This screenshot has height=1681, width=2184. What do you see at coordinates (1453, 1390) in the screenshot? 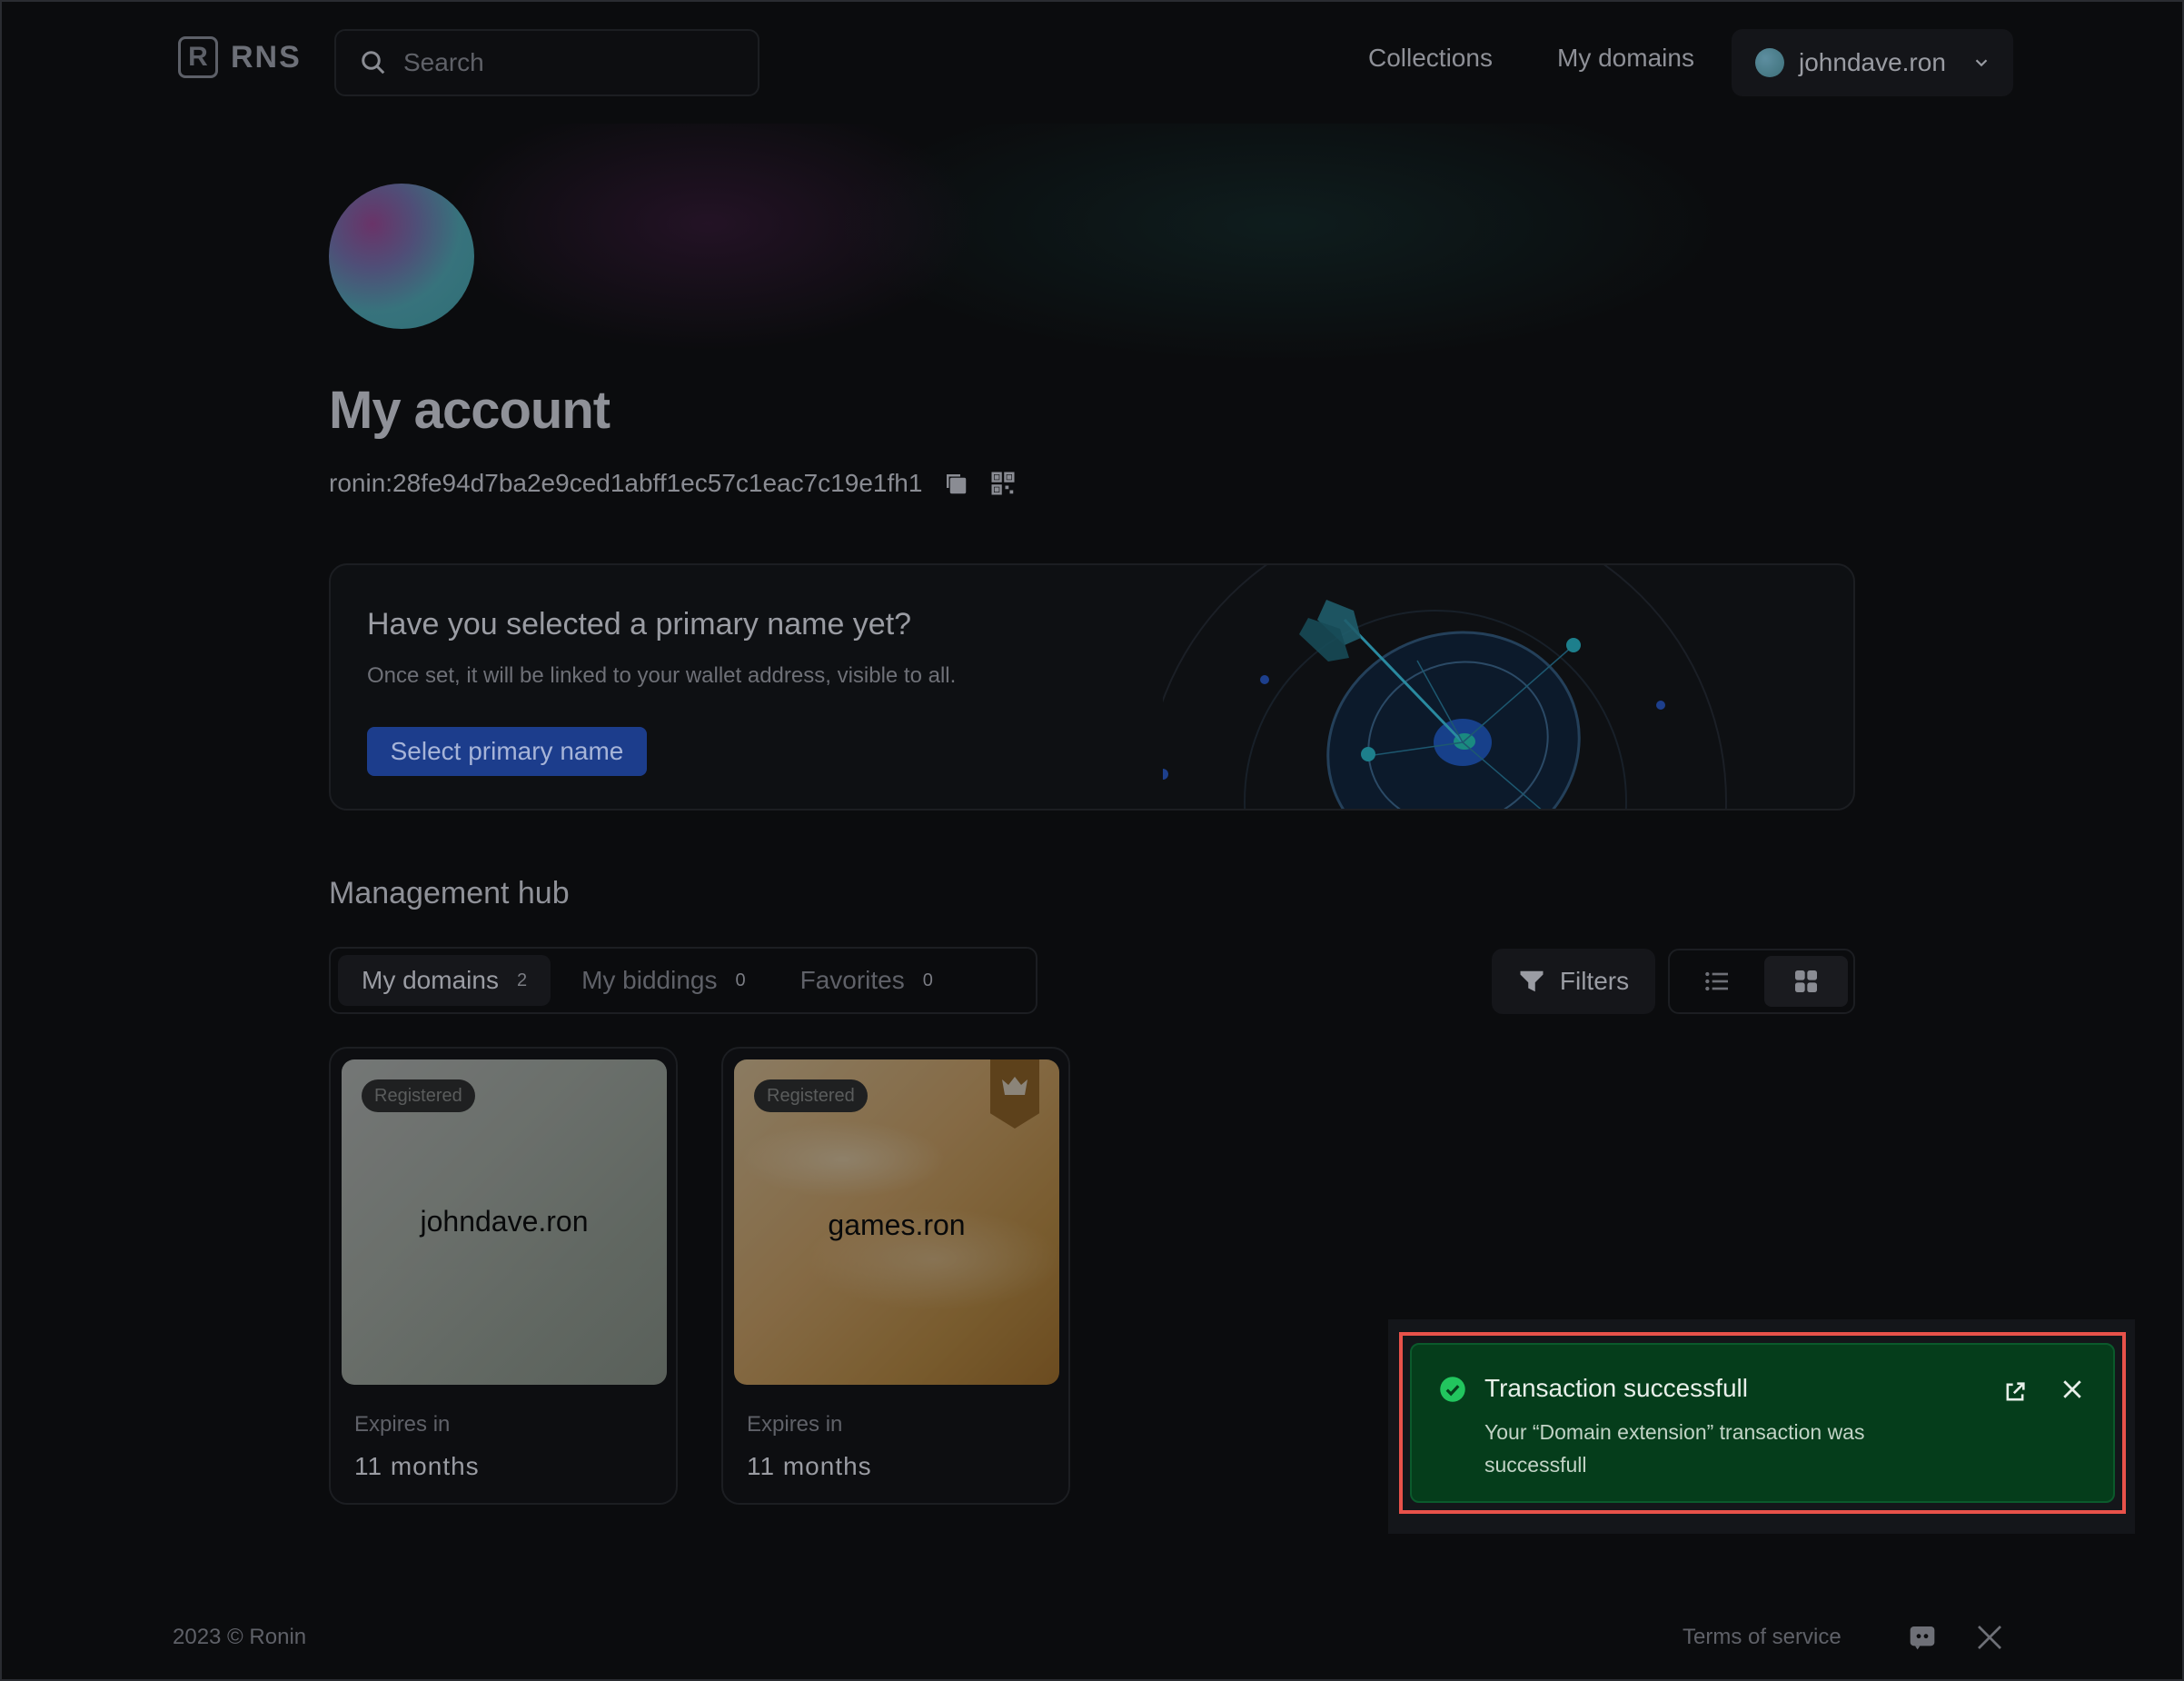
I see `check-circle-icon` at bounding box center [1453, 1390].